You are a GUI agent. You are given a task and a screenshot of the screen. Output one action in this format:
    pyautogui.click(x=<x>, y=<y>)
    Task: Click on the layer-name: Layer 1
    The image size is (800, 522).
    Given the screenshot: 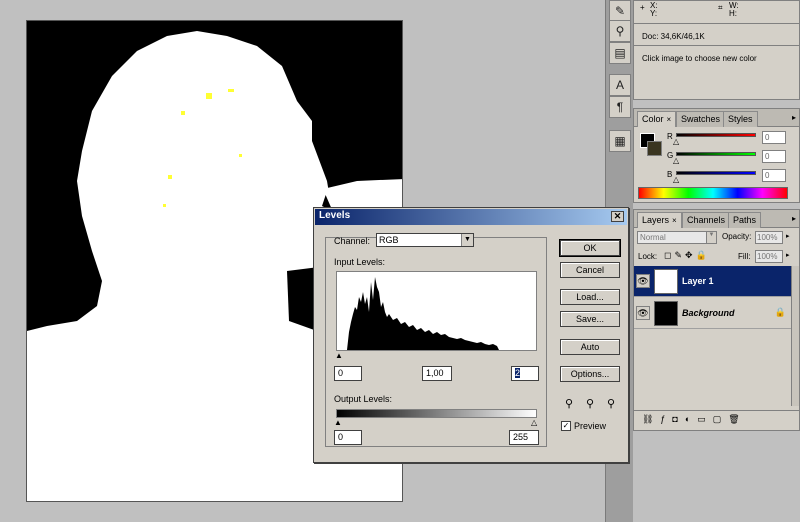 What is the action you would take?
    pyautogui.click(x=698, y=281)
    